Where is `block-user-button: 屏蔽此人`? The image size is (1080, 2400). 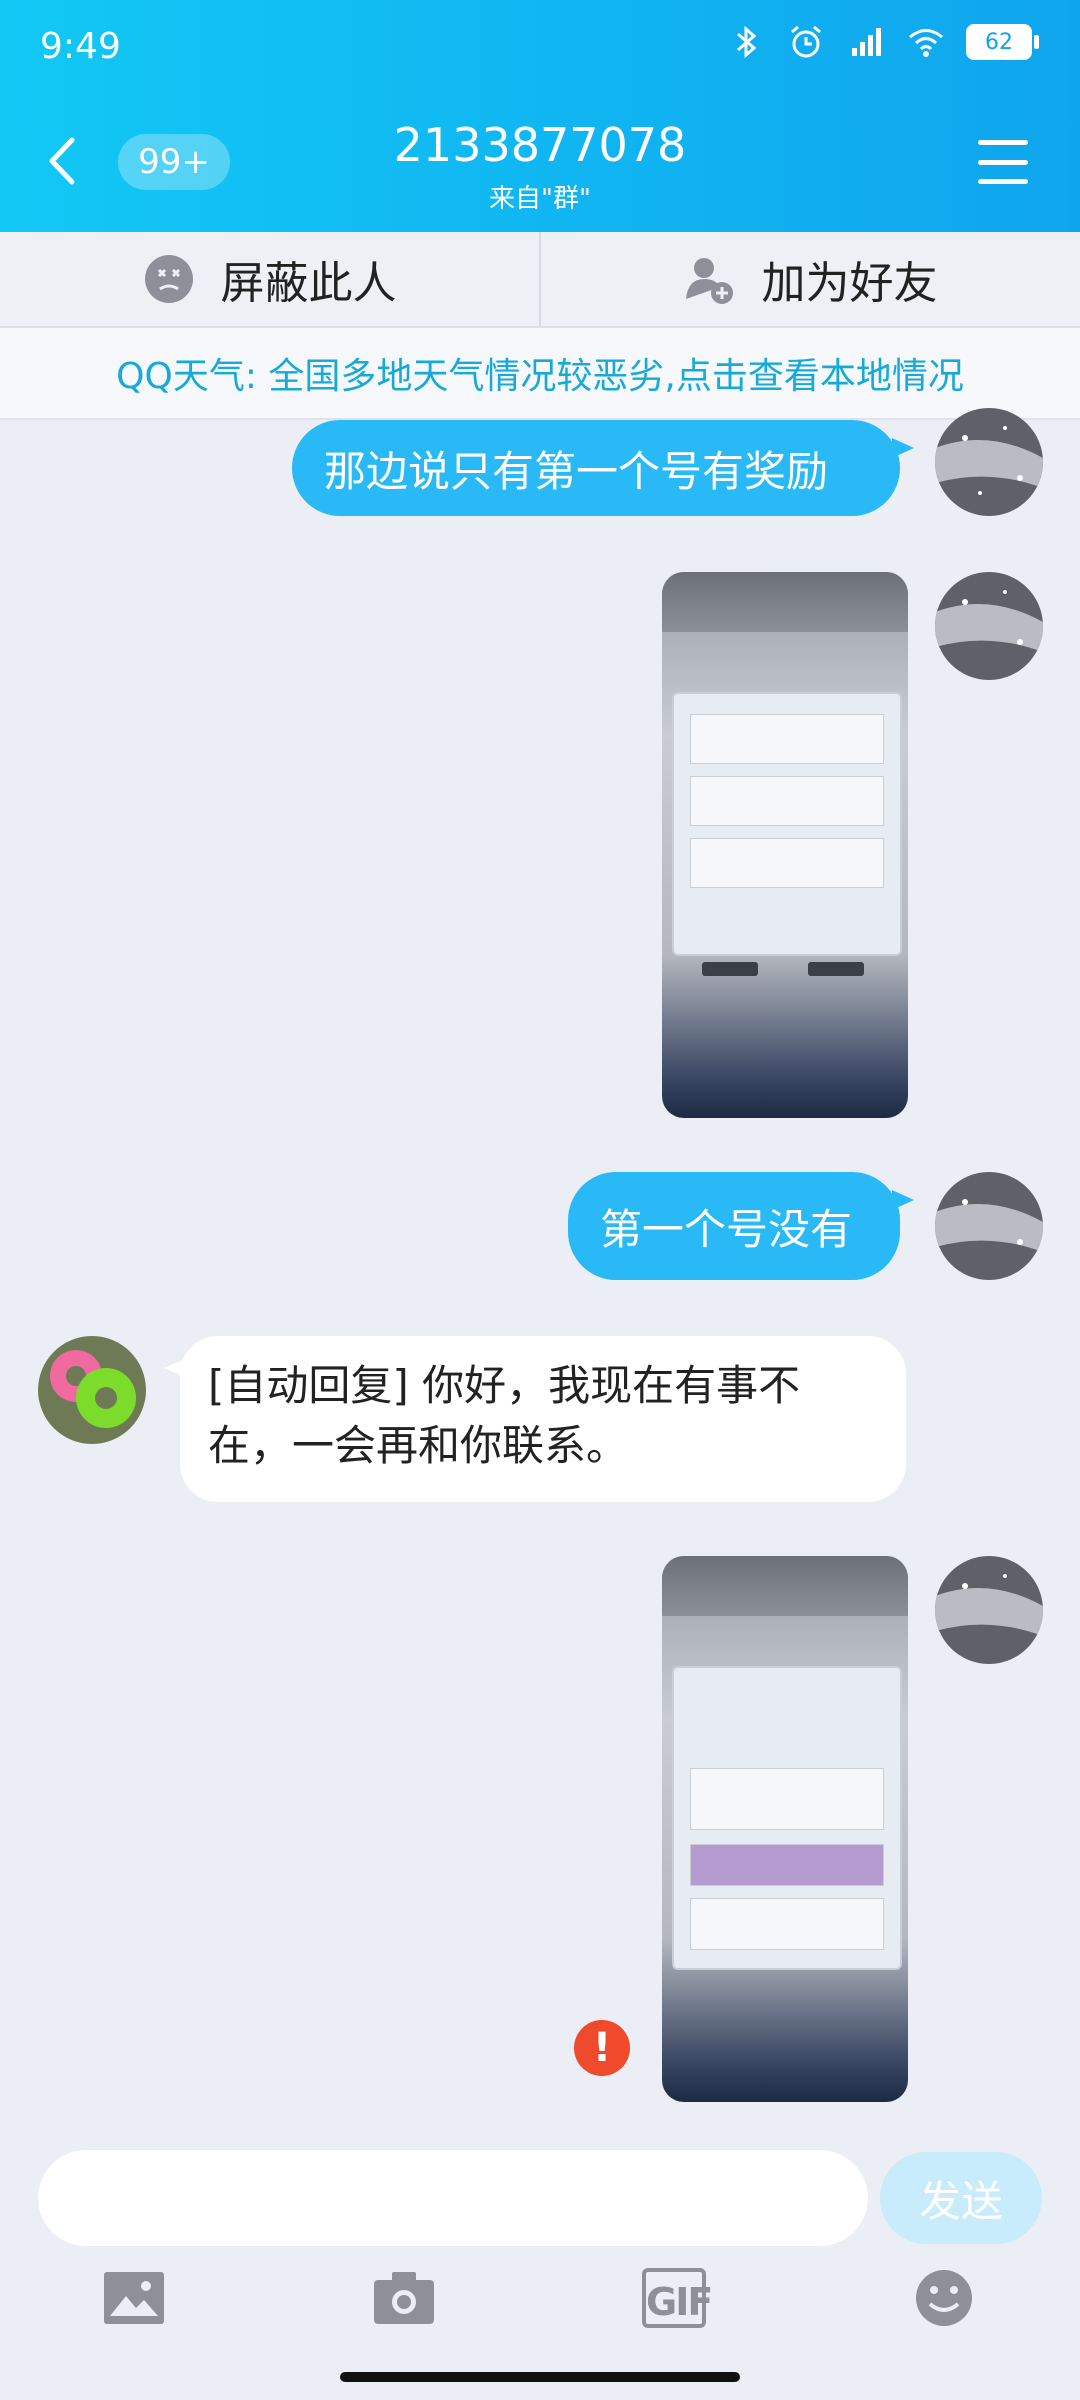
block-user-button: 屏蔽此人 is located at coordinates (269, 279).